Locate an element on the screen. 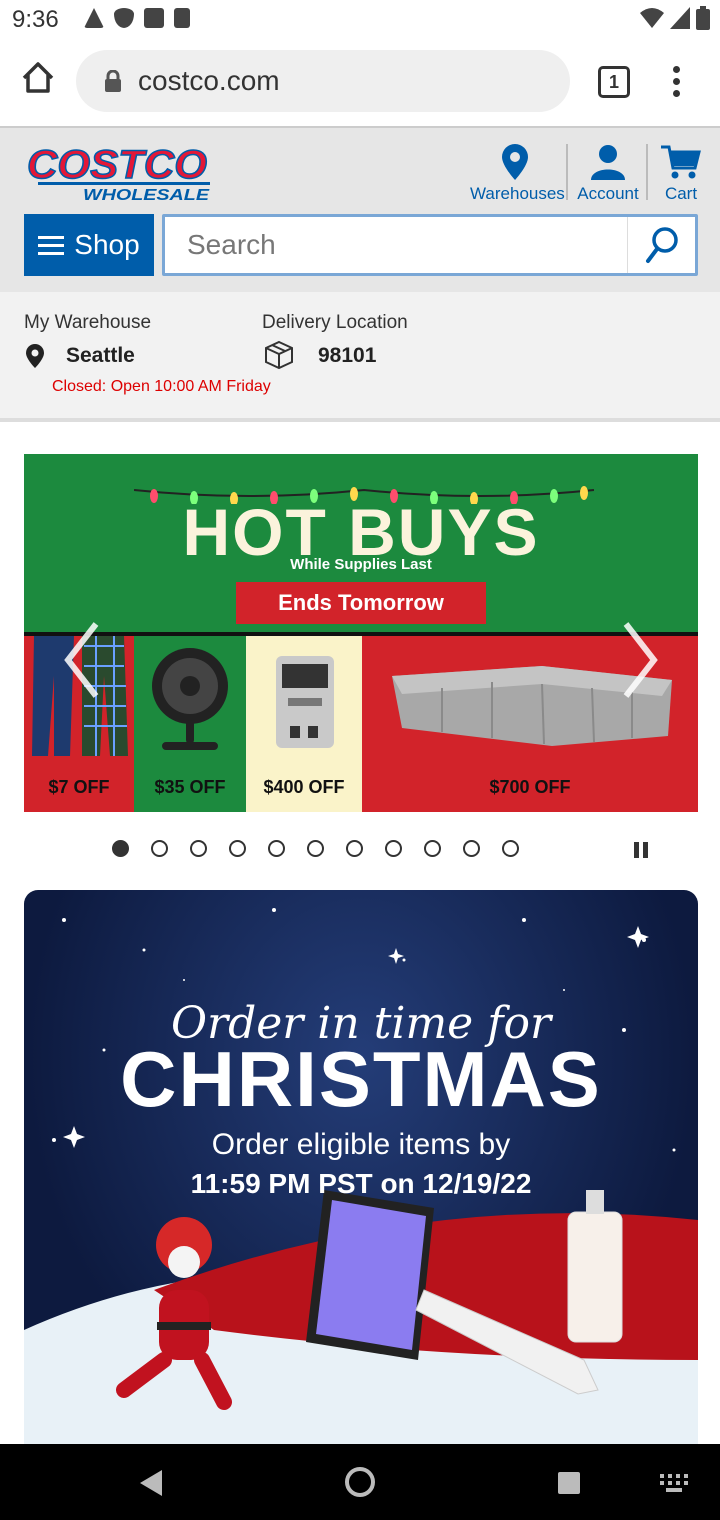 The height and width of the screenshot is (1520, 720). search-box is located at coordinates (430, 245).